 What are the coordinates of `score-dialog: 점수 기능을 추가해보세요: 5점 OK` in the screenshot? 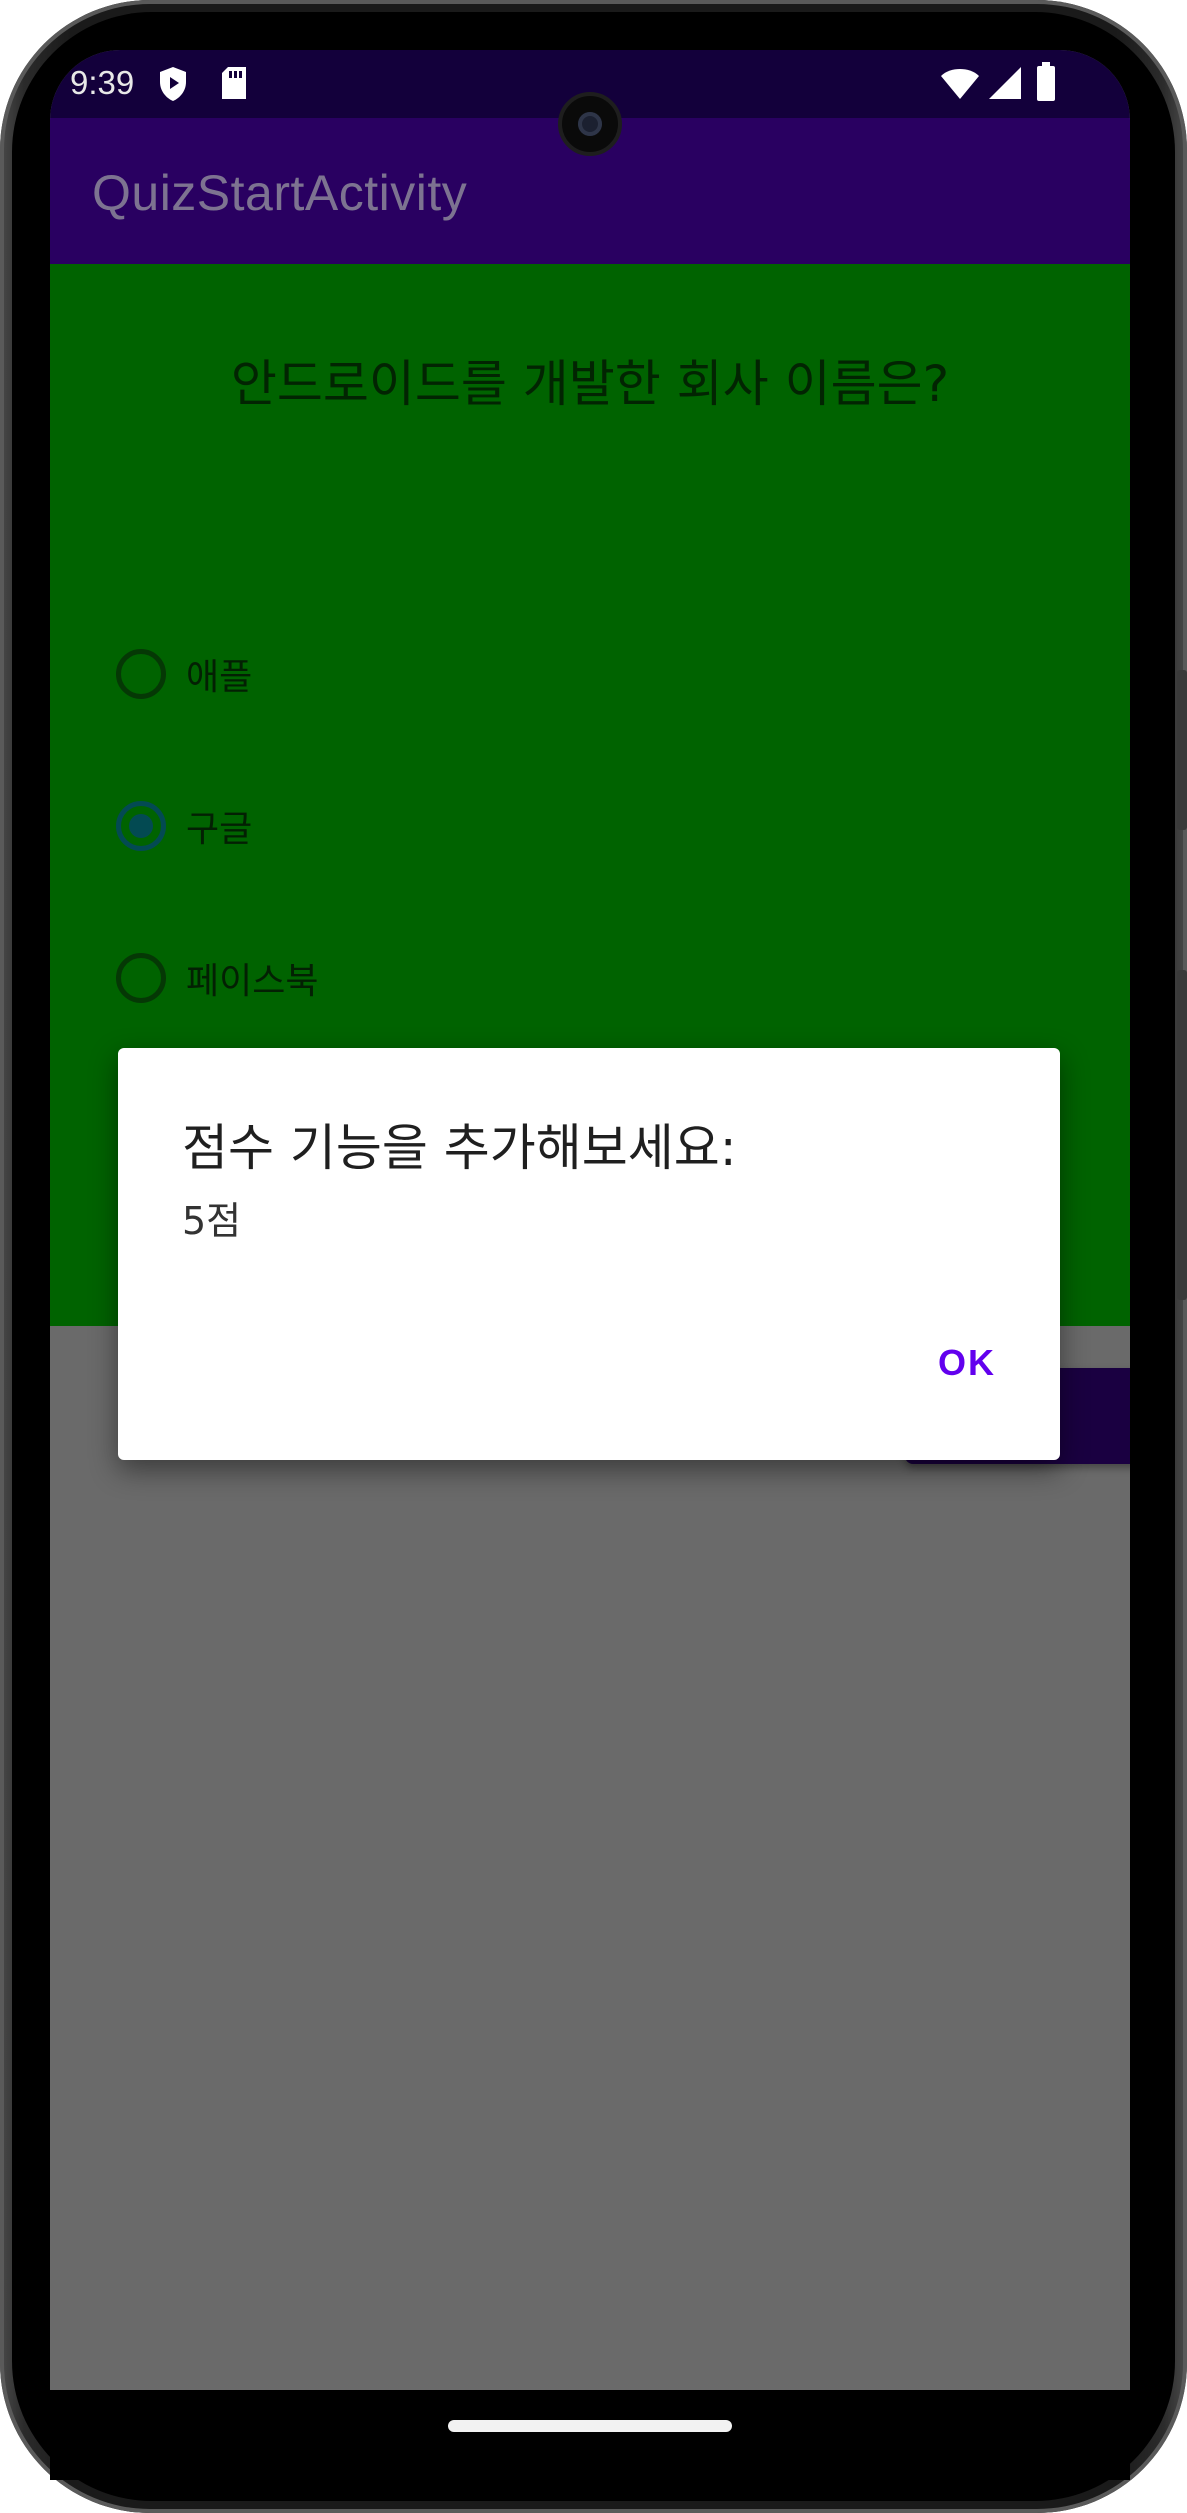 It's located at (589, 1254).